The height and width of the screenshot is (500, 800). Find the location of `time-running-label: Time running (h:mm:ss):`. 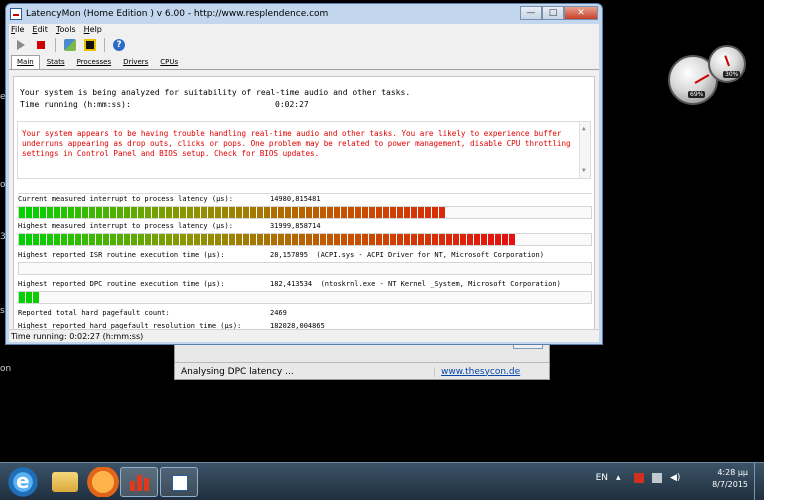

time-running-label: Time running (h:mm:ss): is located at coordinates (75, 104).